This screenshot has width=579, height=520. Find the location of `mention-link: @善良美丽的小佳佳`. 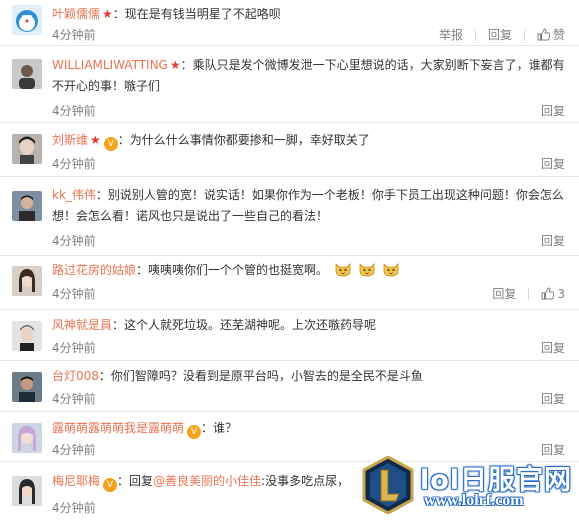

mention-link: @善良美丽的小佳佳 is located at coordinates (207, 481).